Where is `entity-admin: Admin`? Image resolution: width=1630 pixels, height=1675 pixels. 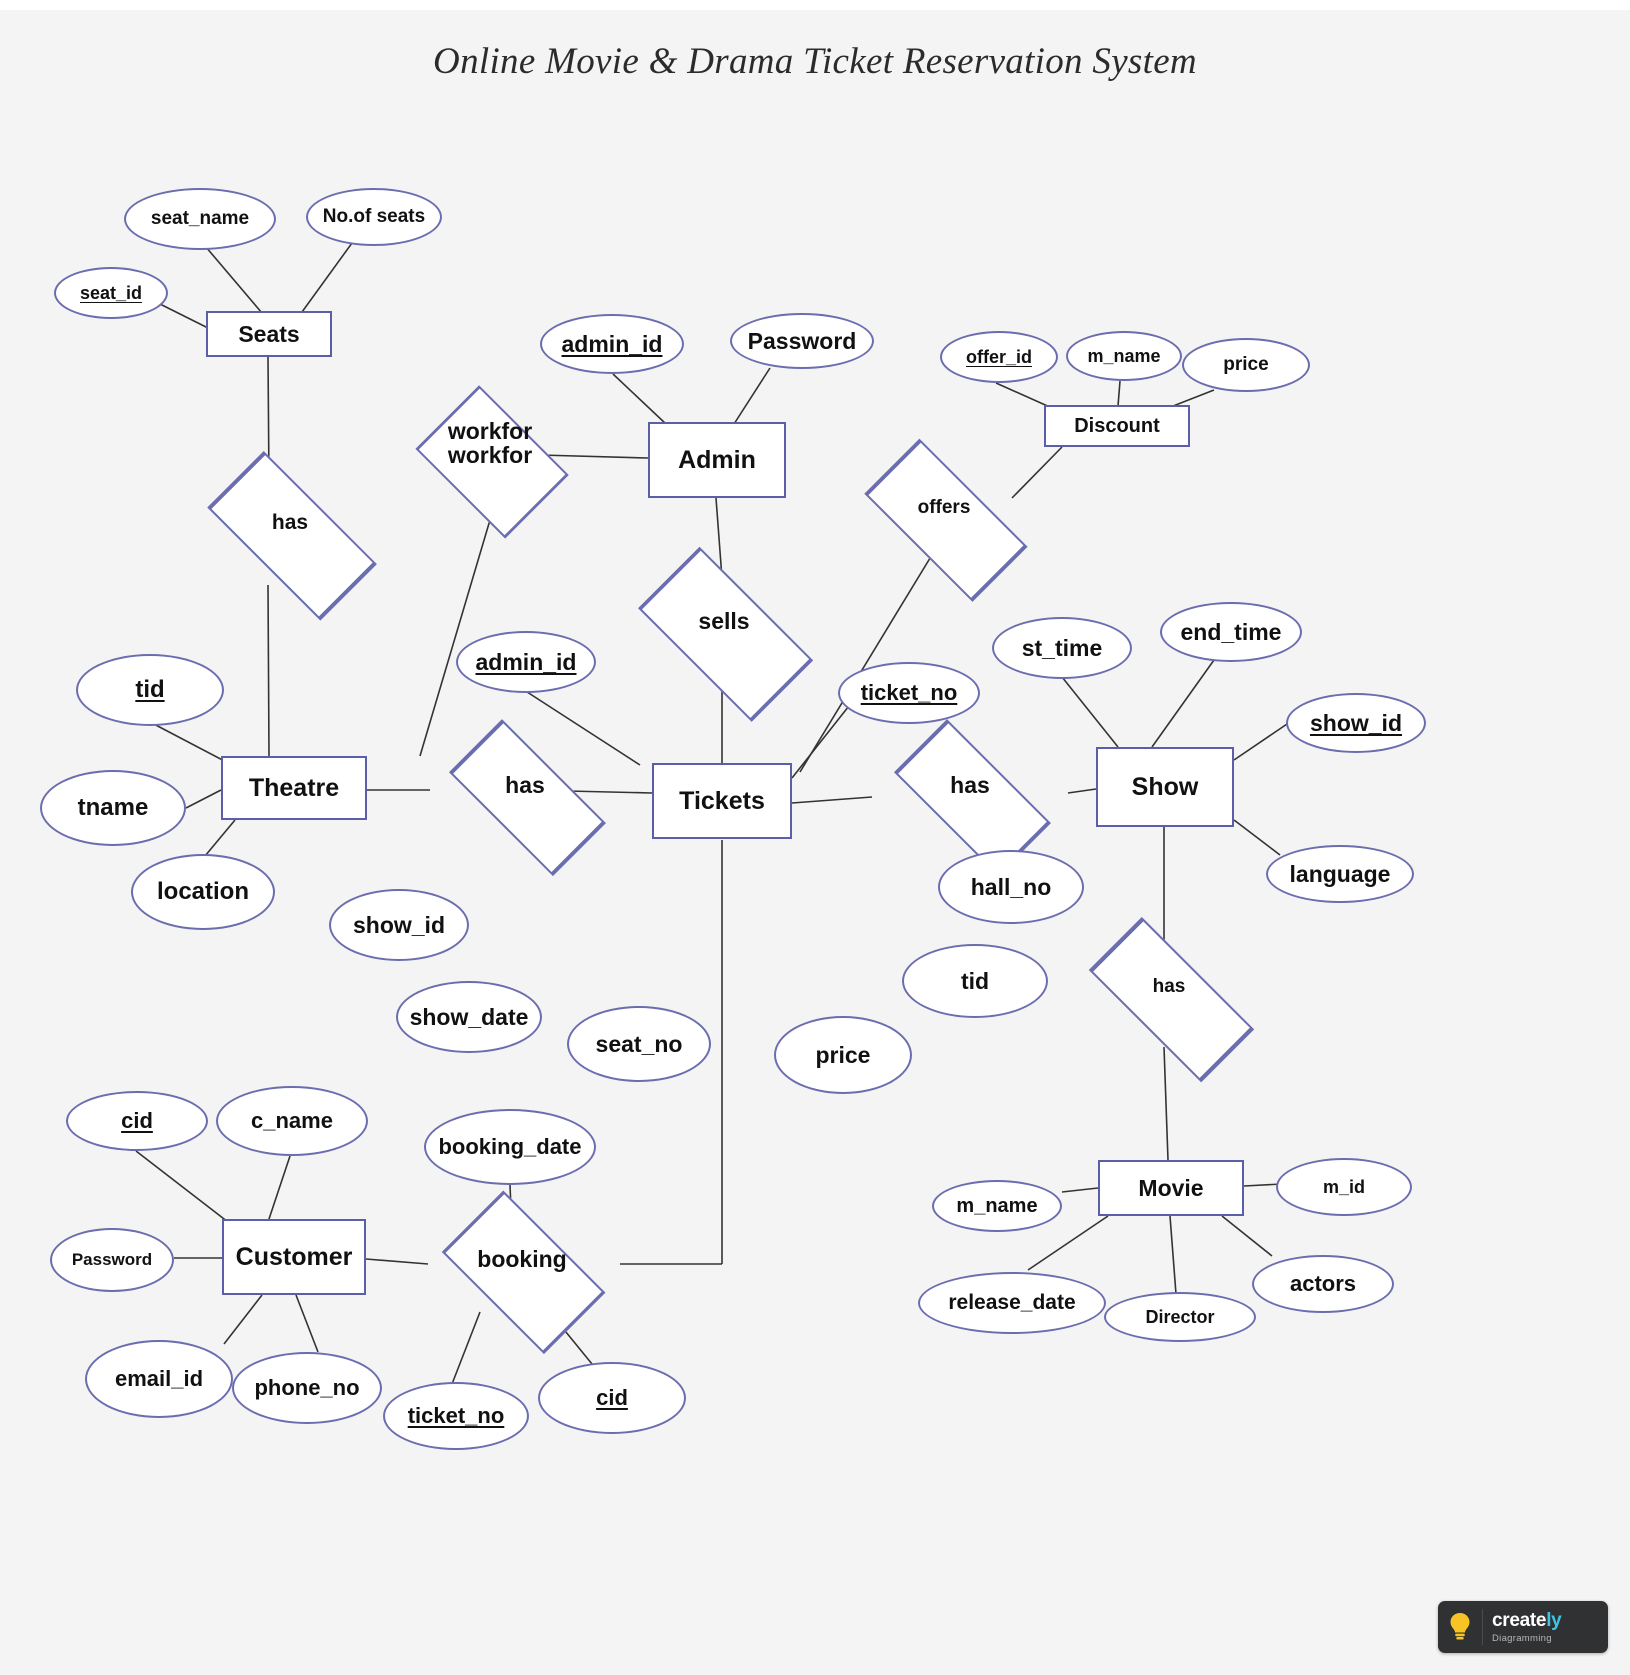 entity-admin: Admin is located at coordinates (717, 460).